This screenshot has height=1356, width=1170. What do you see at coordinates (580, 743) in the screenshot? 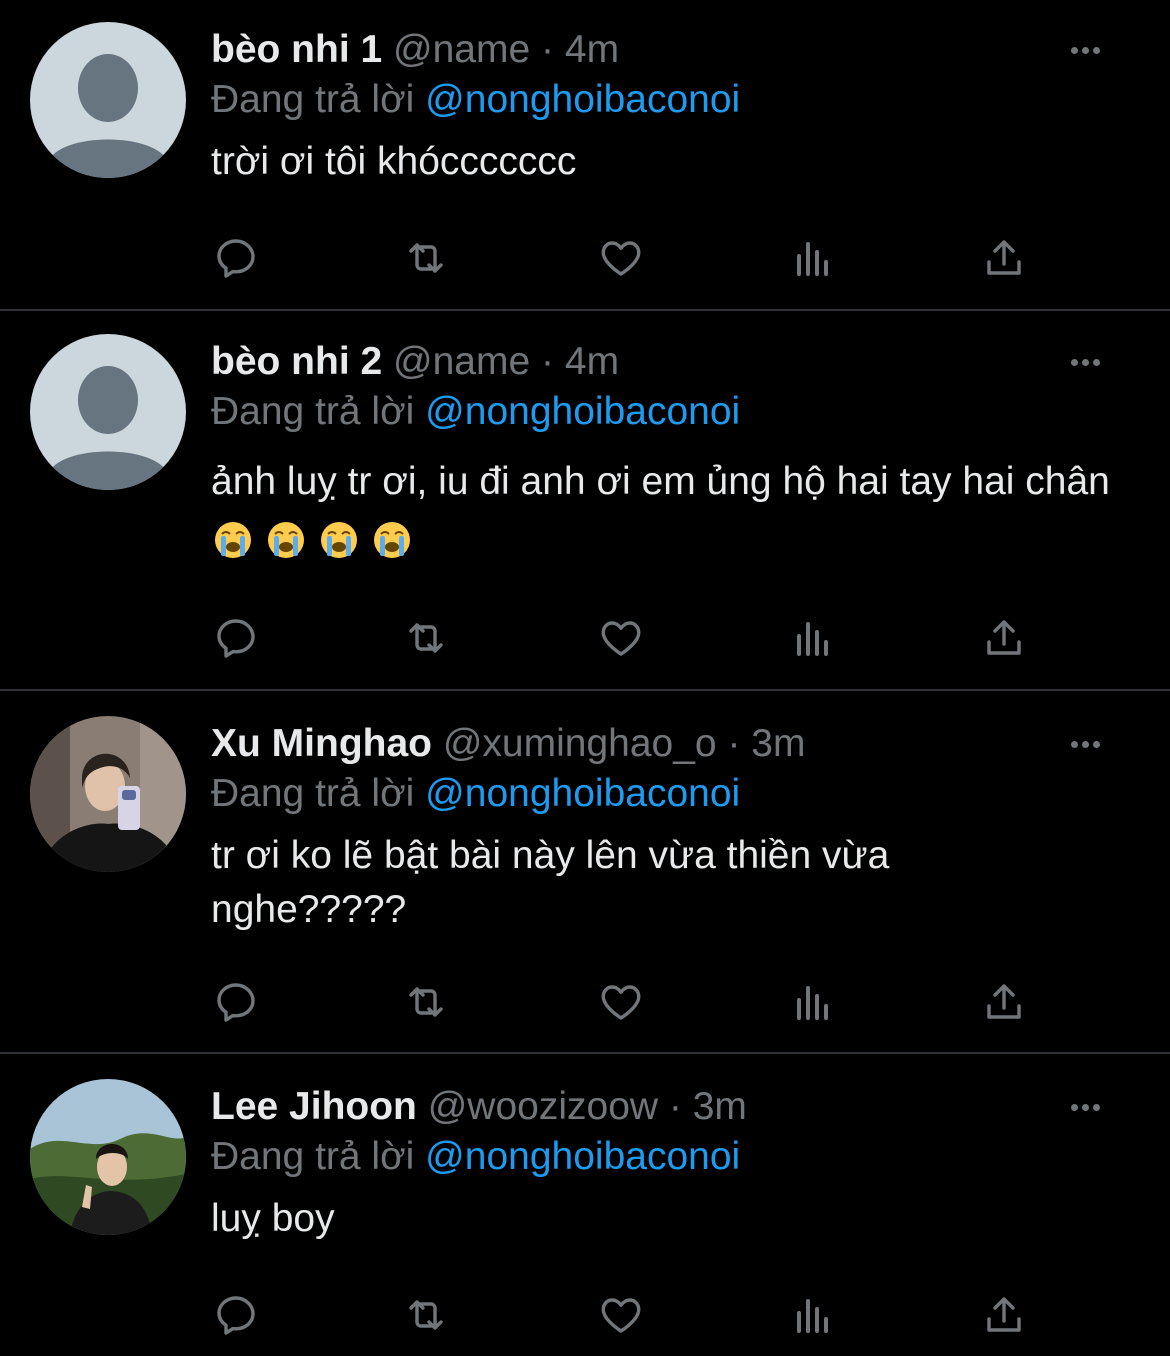
I see `handle: @xuminghao_o` at bounding box center [580, 743].